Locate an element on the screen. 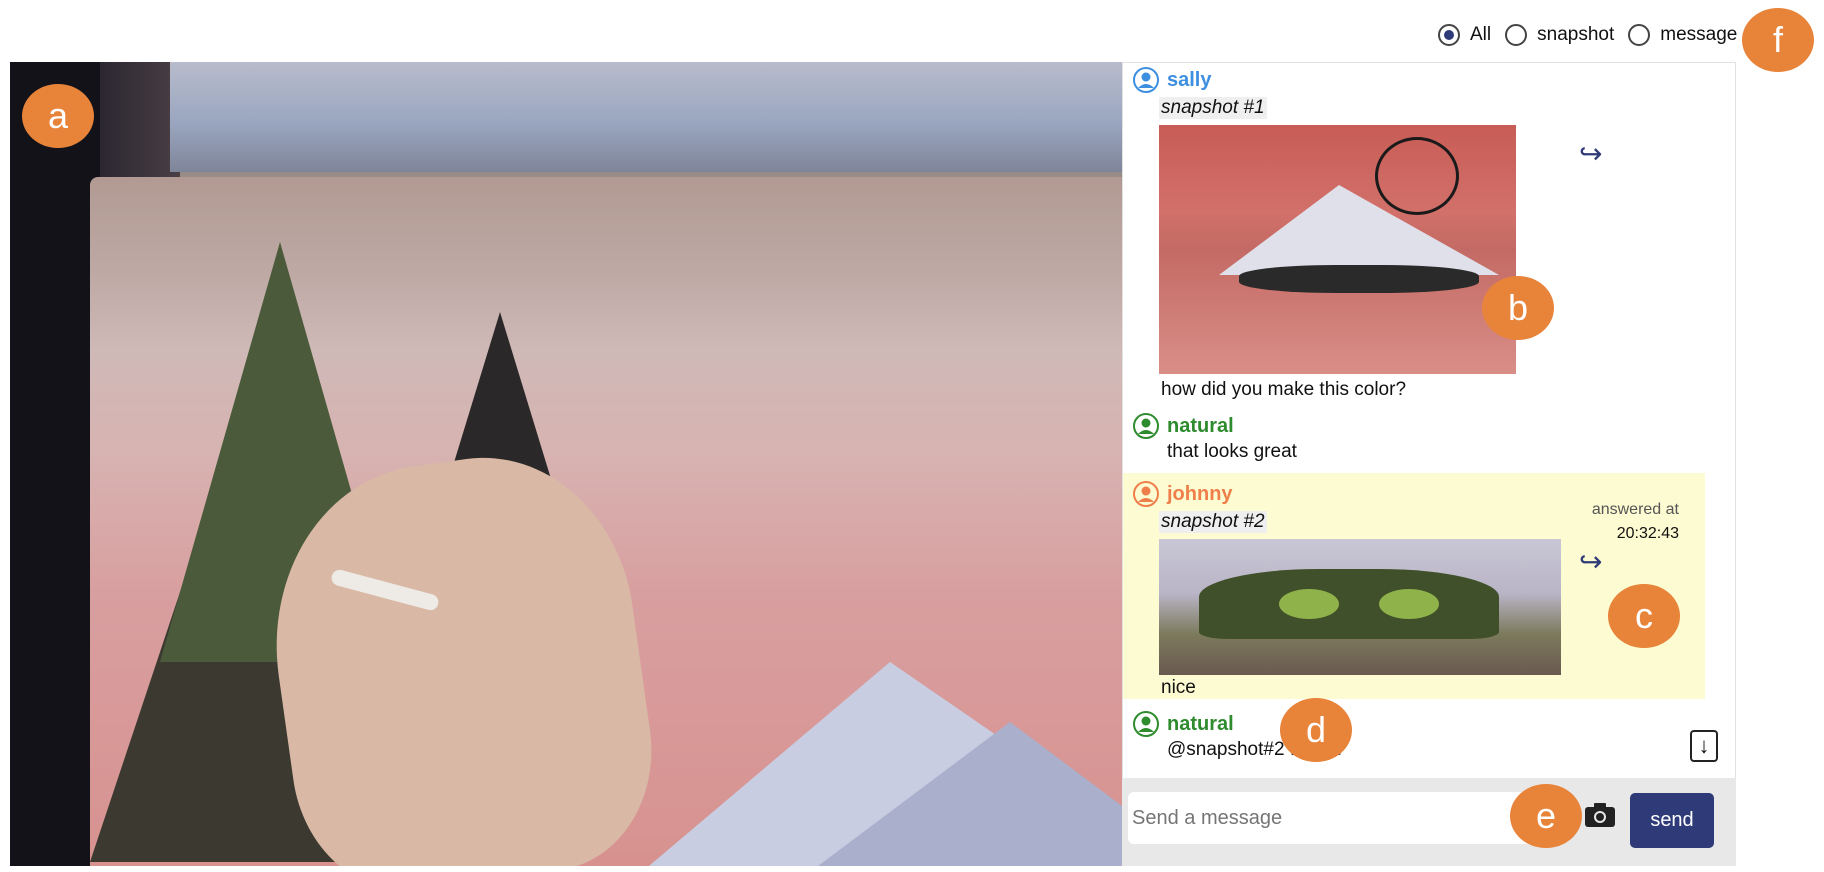 The height and width of the screenshot is (872, 1824). filter-all-label: All is located at coordinates (1481, 34).